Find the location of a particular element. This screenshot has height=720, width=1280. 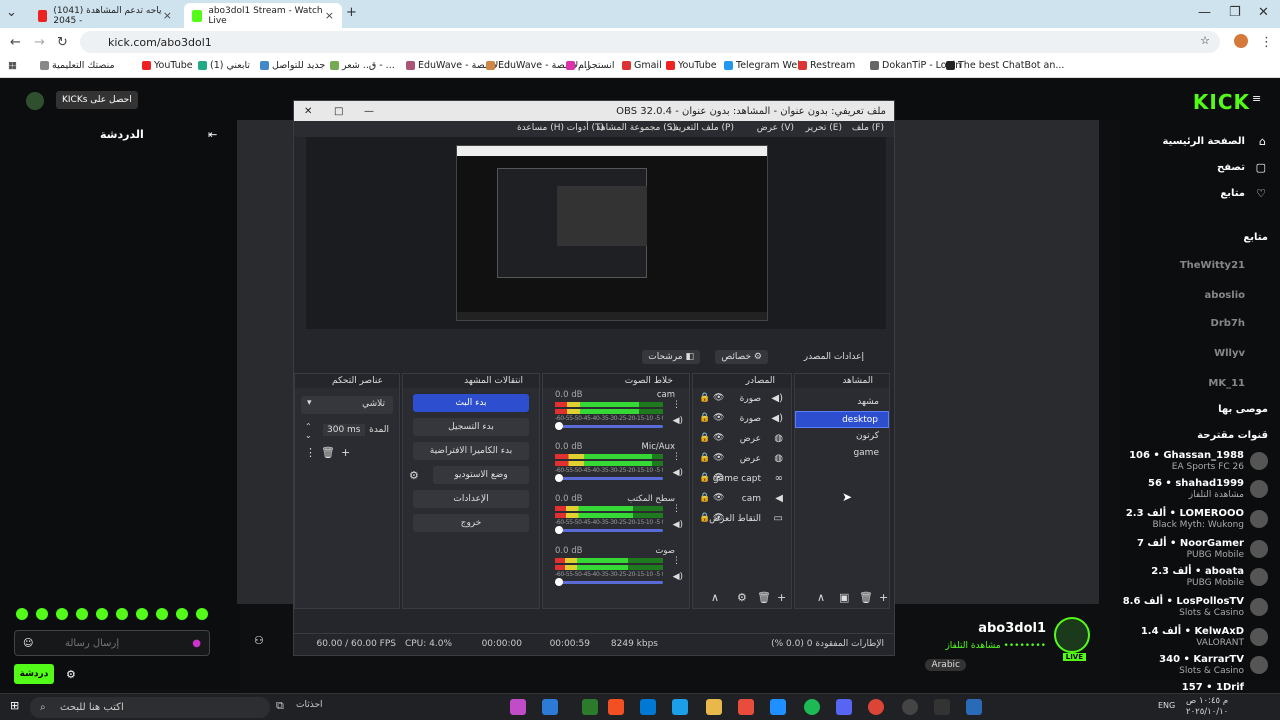

language-tag: Arabic is located at coordinates (945, 665).